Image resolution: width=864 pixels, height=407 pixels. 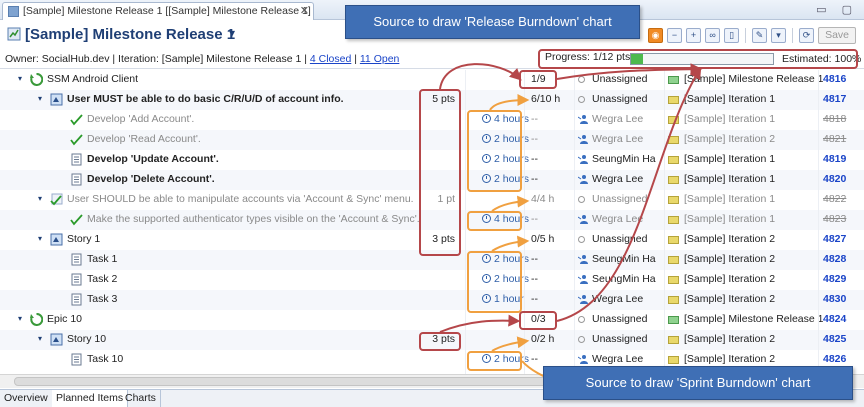 What do you see at coordinates (793, 35) in the screenshot?
I see `toolbar-divider` at bounding box center [793, 35].